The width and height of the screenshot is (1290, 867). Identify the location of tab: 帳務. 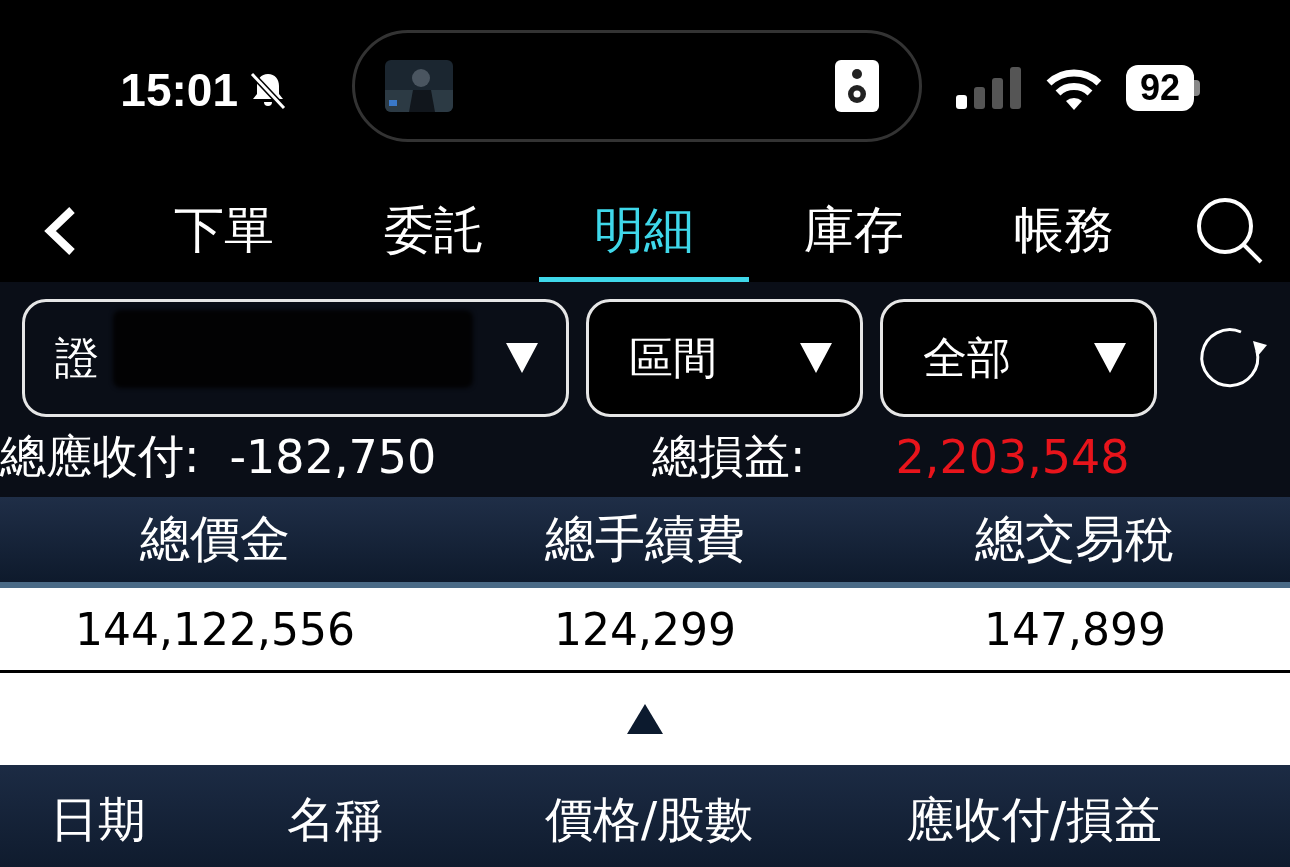
(1064, 231).